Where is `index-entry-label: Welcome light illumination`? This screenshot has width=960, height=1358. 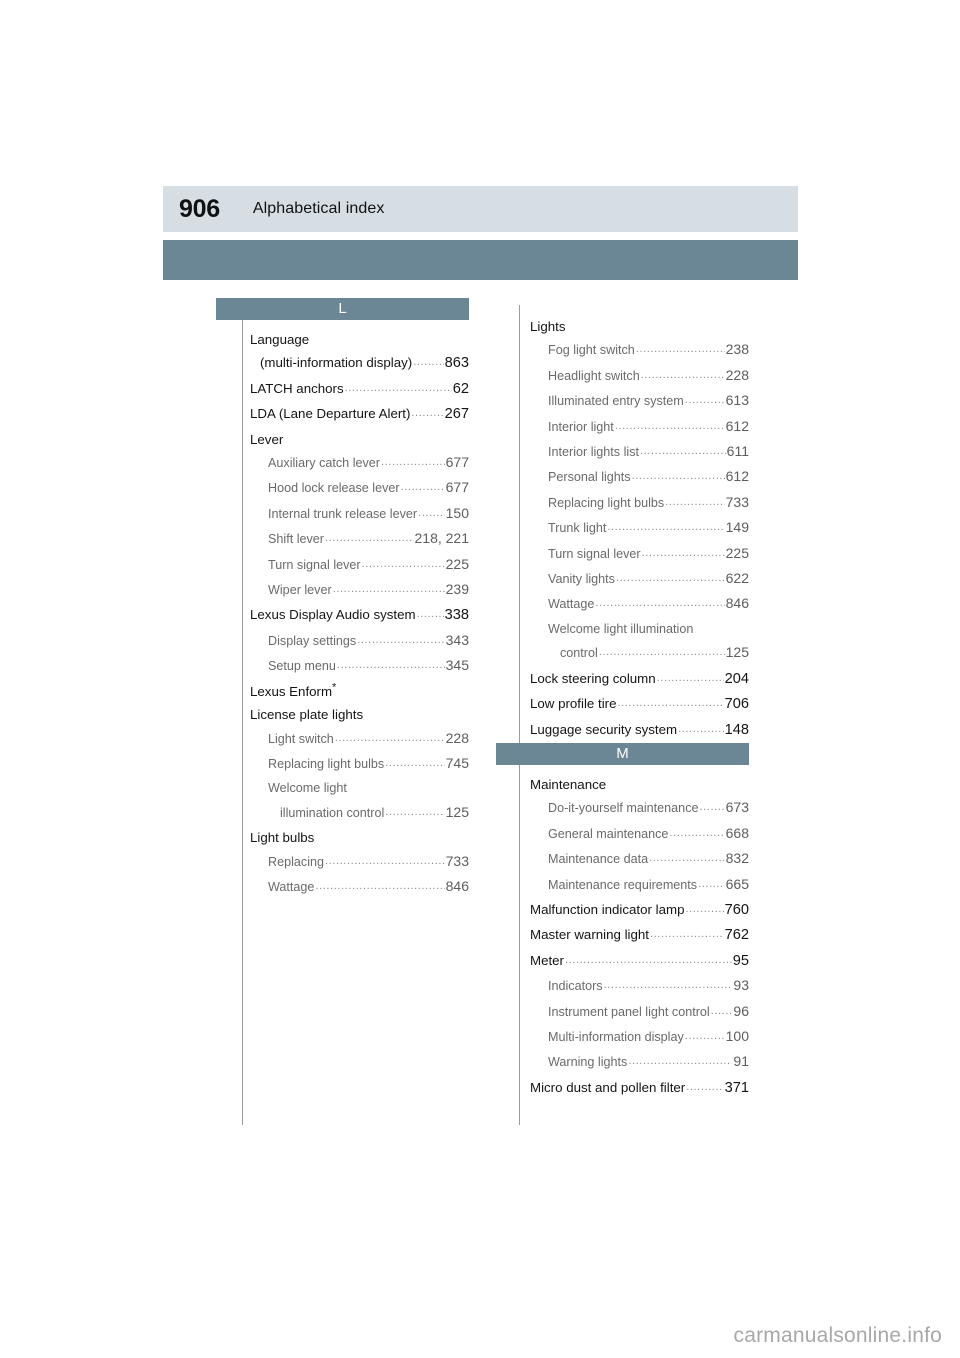 index-entry-label: Welcome light illumination is located at coordinates (621, 628).